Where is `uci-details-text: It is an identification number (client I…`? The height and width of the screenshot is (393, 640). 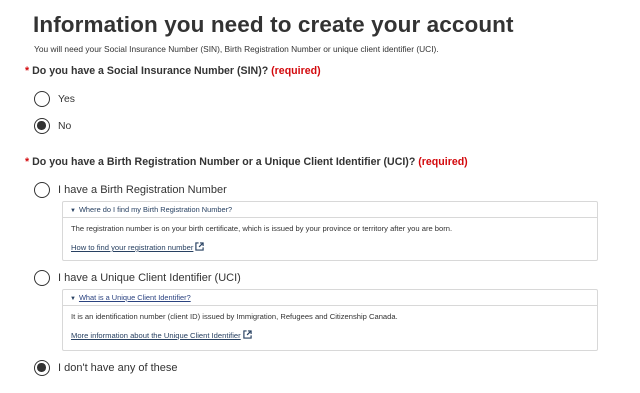
uci-details-text: It is an identification number (client I… is located at coordinates (234, 316).